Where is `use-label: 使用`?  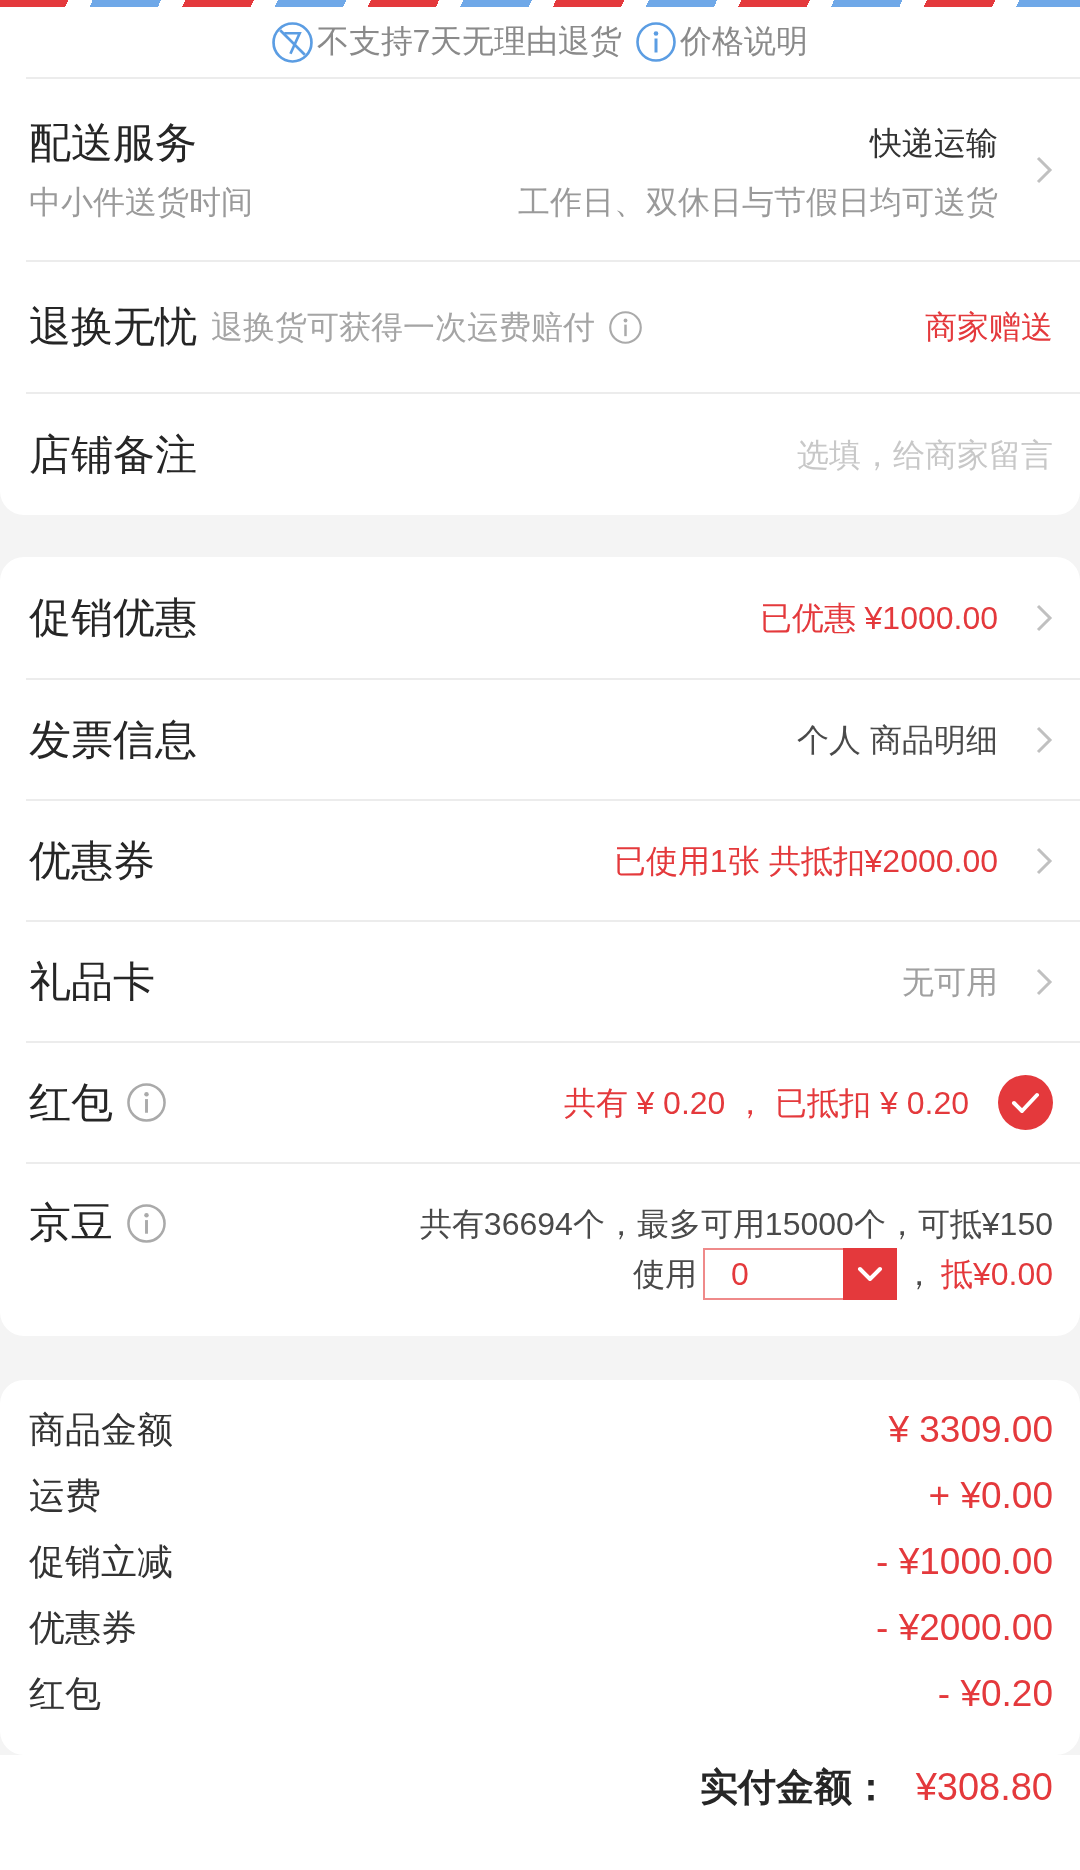 use-label: 使用 is located at coordinates (664, 1274).